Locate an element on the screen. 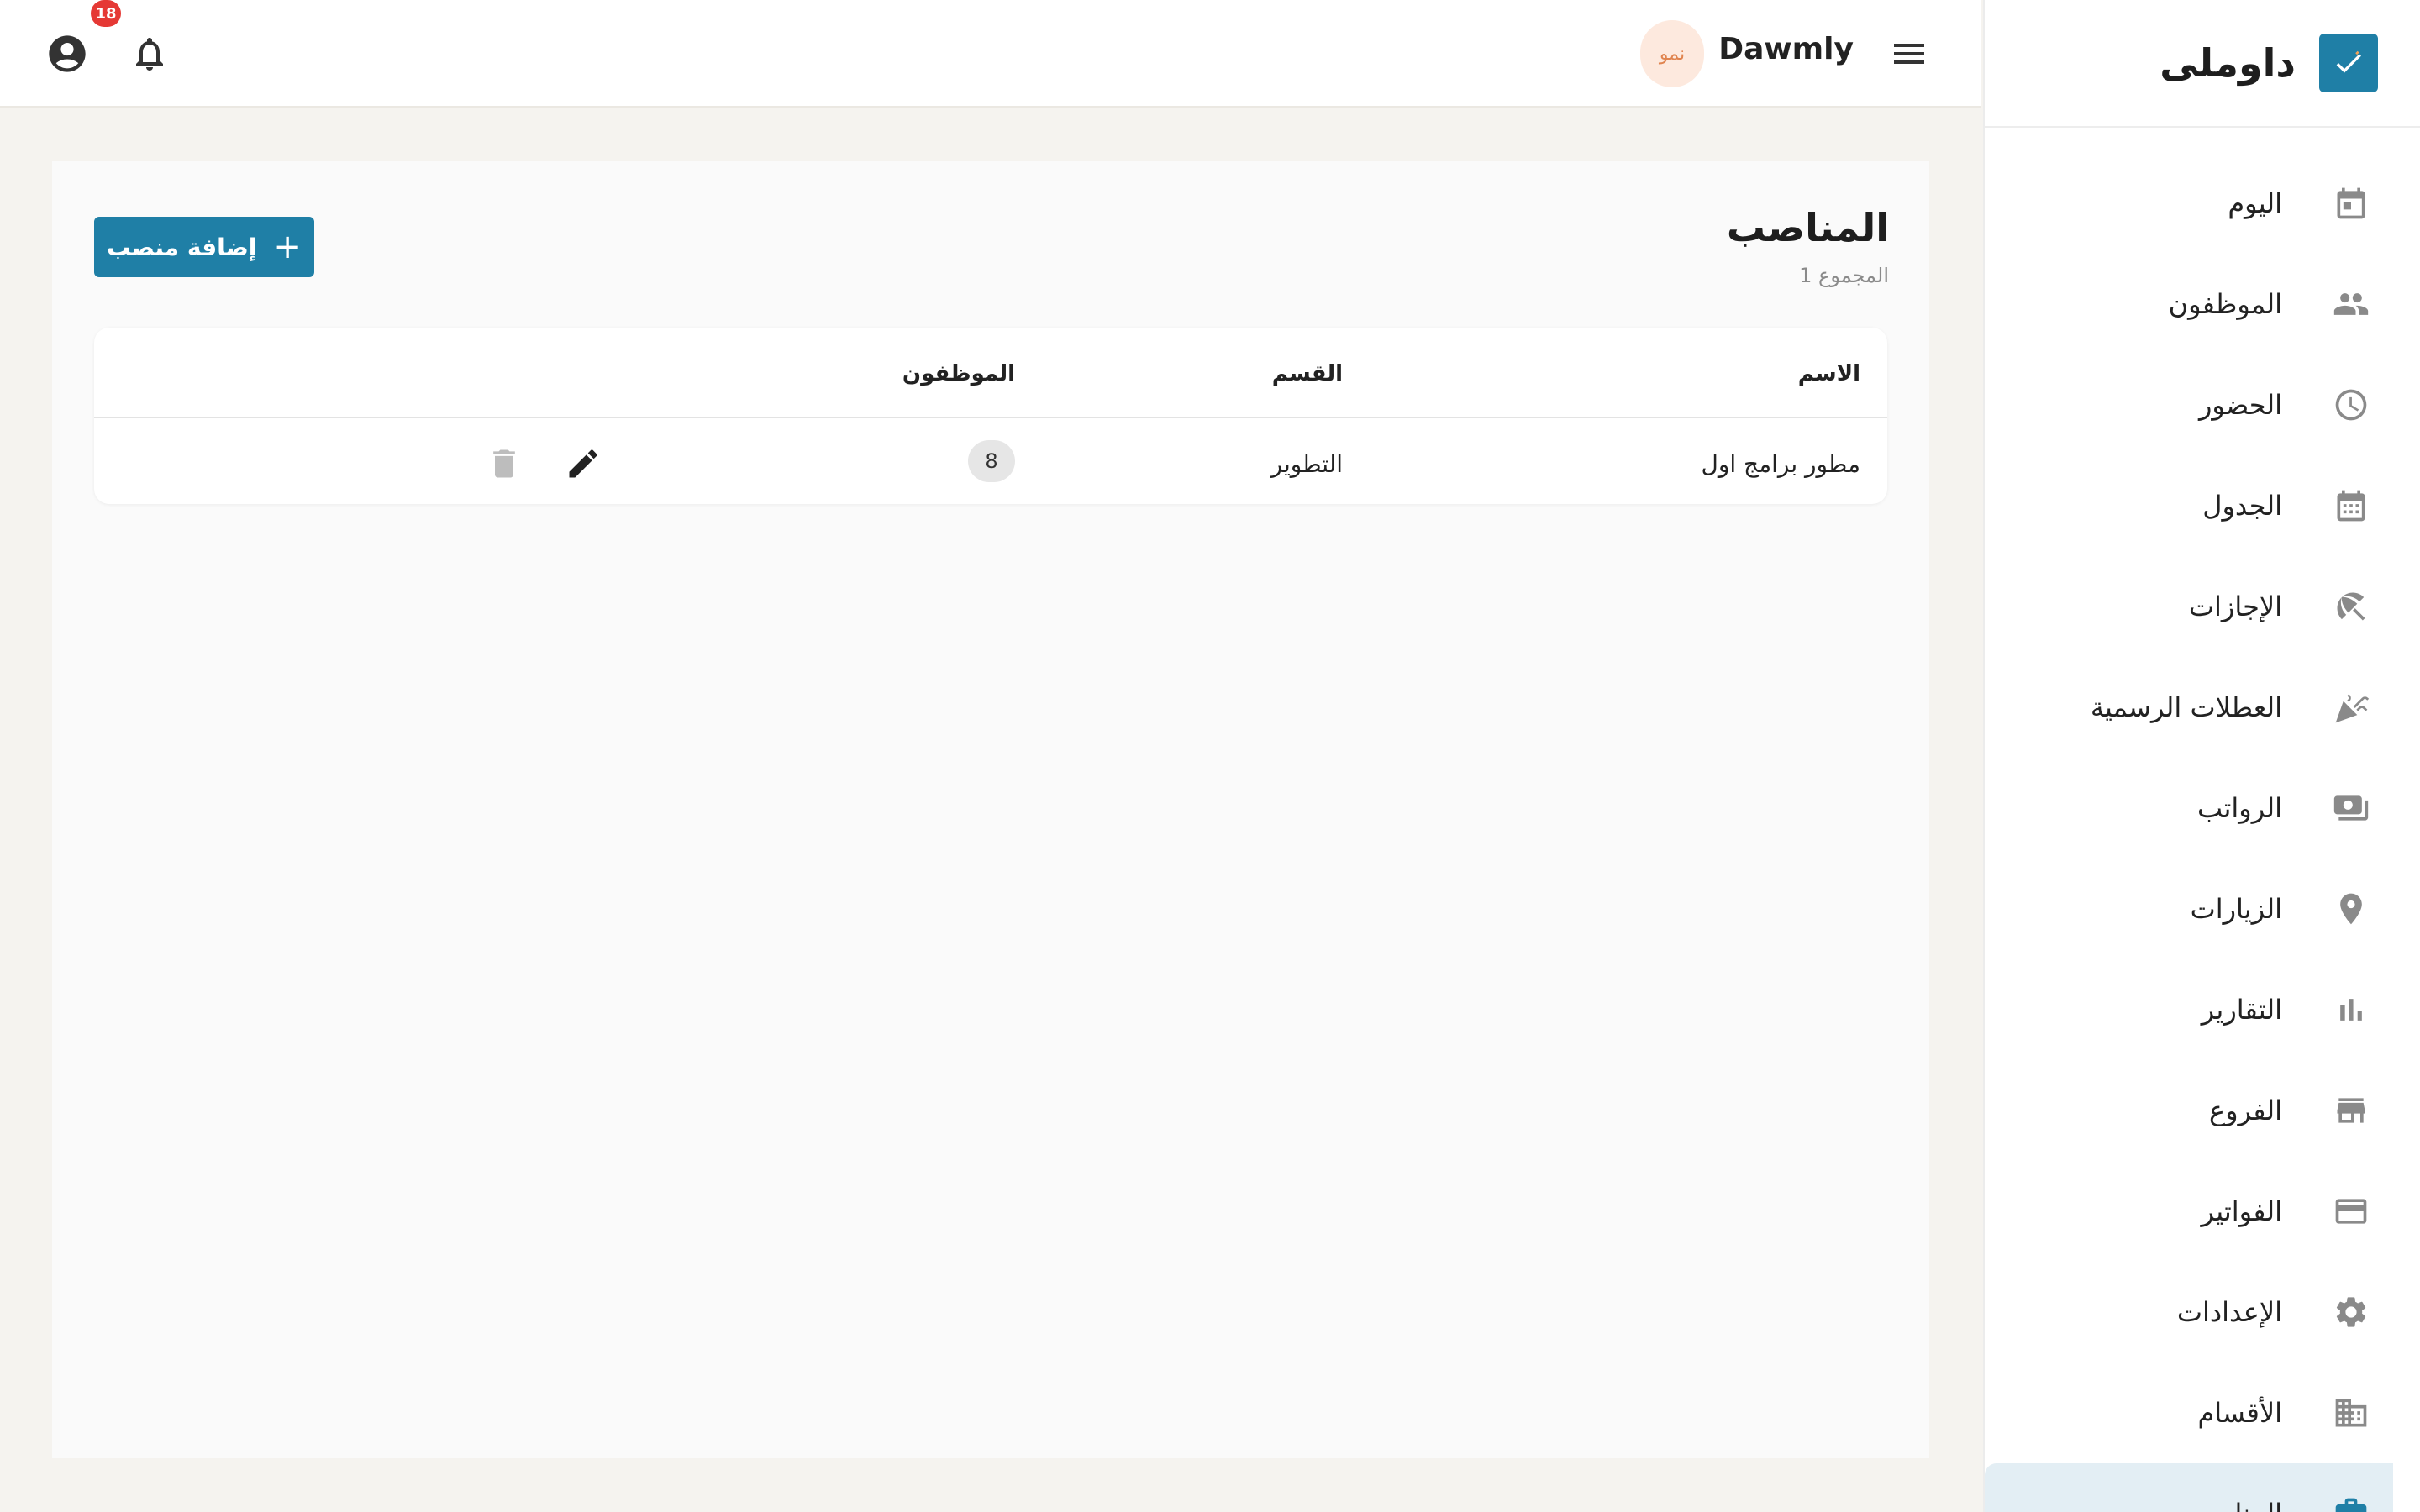 This screenshot has width=2420, height=1512. calendar-today-icon is located at coordinates (2351, 203).